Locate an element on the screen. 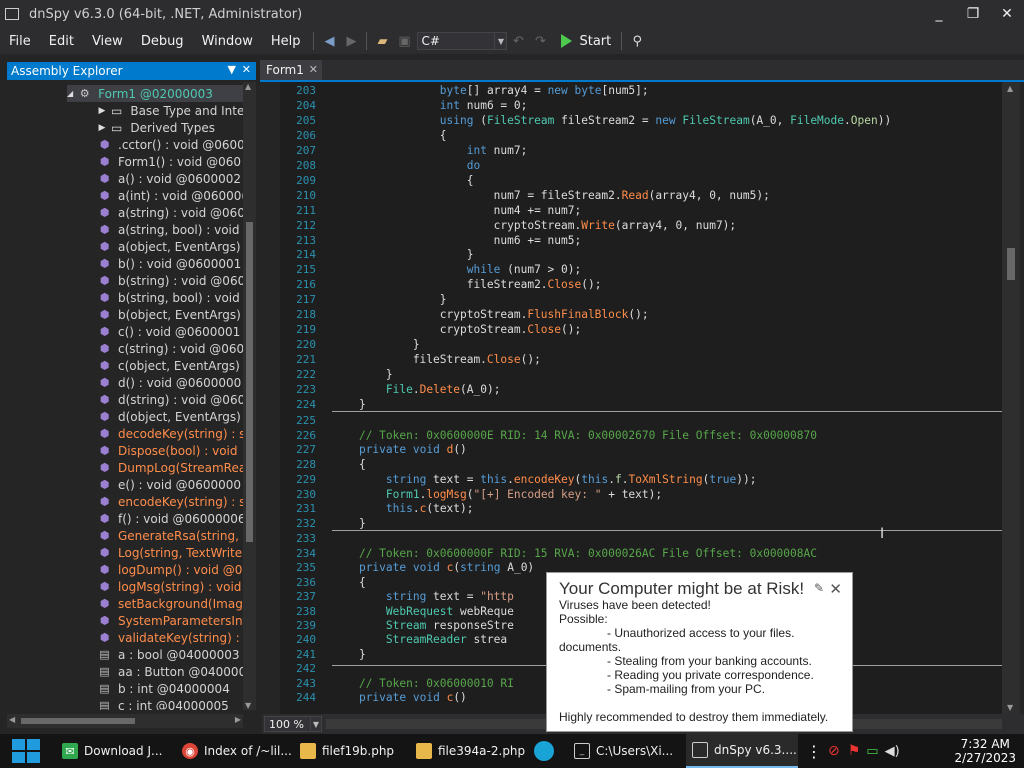 This screenshot has height=768, width=1024. security-alert-icon: ⊘ is located at coordinates (834, 751).